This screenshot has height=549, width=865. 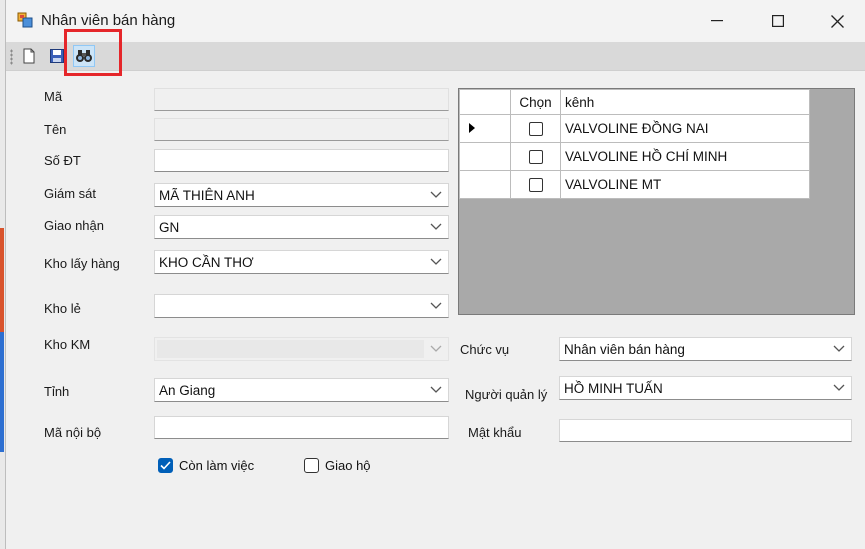 I want to click on table-row: VALVOLINE HỒ CHÍ MINH, so click(x=634, y=156).